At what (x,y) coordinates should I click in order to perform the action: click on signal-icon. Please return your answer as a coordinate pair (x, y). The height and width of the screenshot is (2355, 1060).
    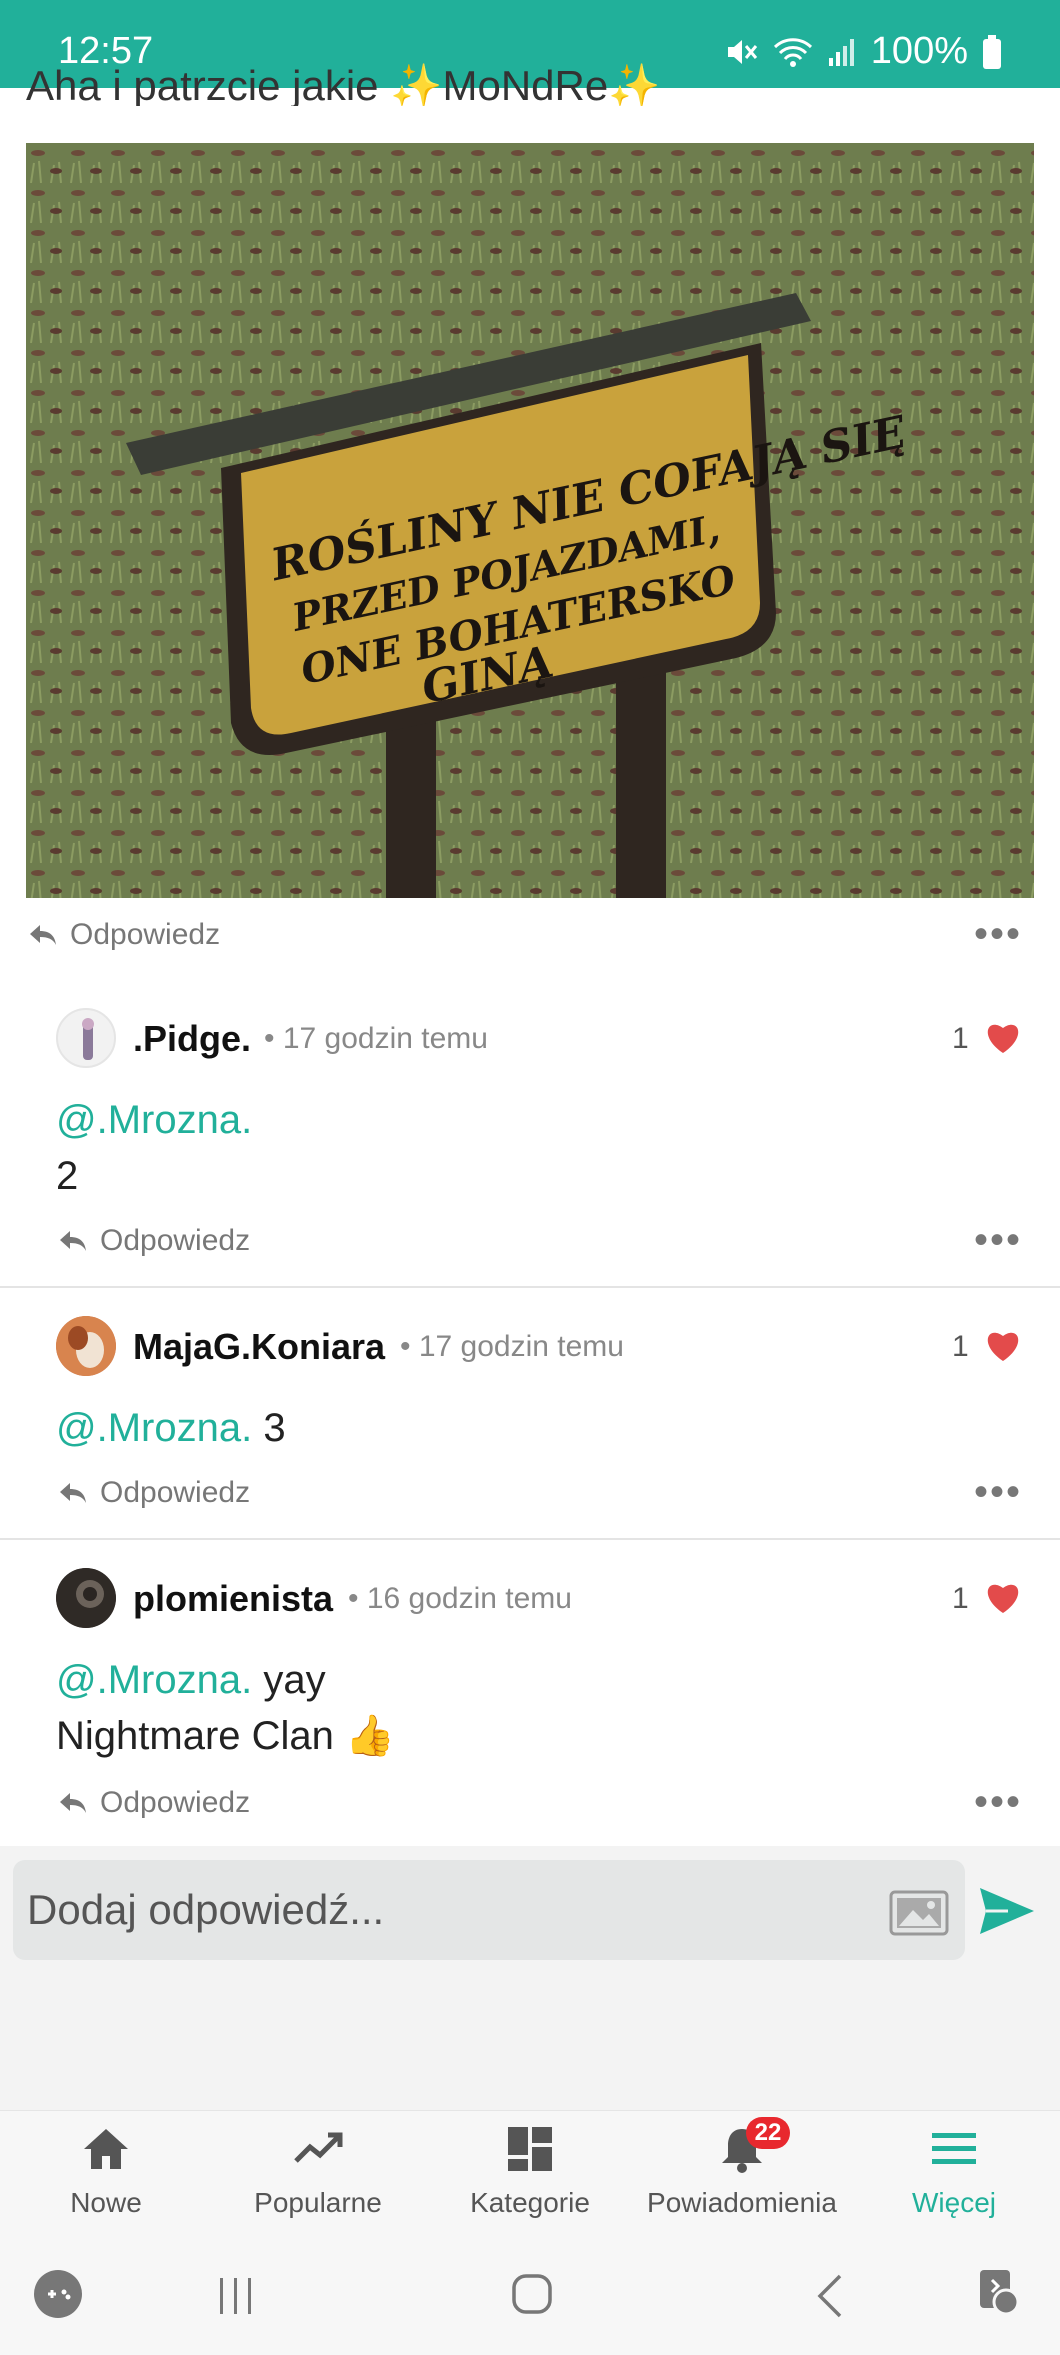
    Looking at the image, I should click on (841, 52).